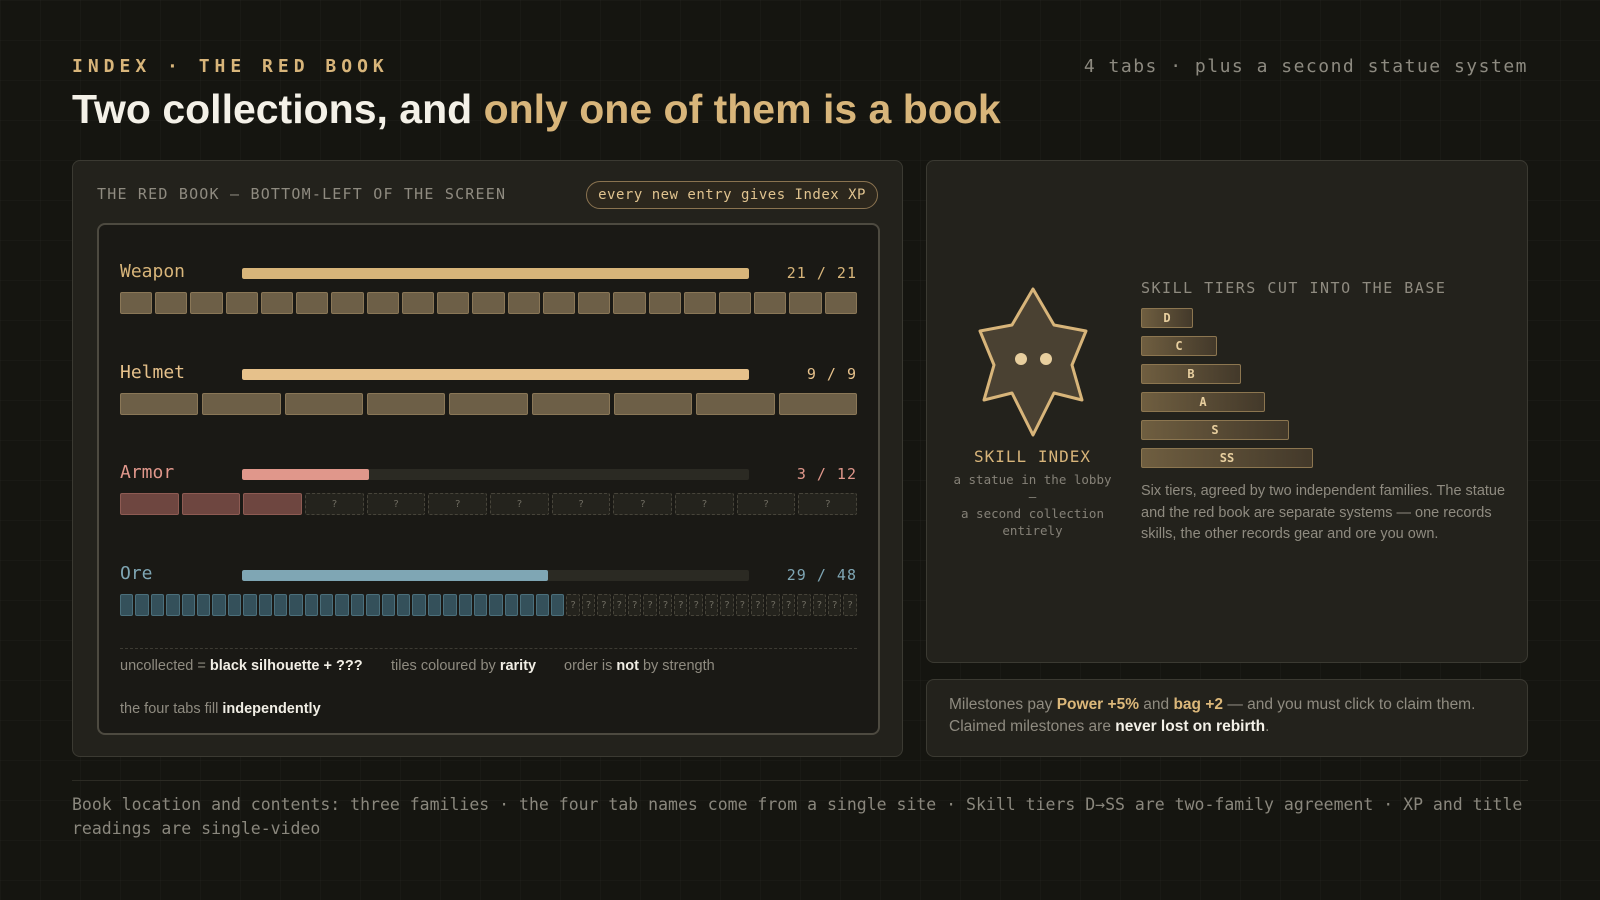  What do you see at coordinates (676, 666) in the screenshot?
I see `legend-text: by strength` at bounding box center [676, 666].